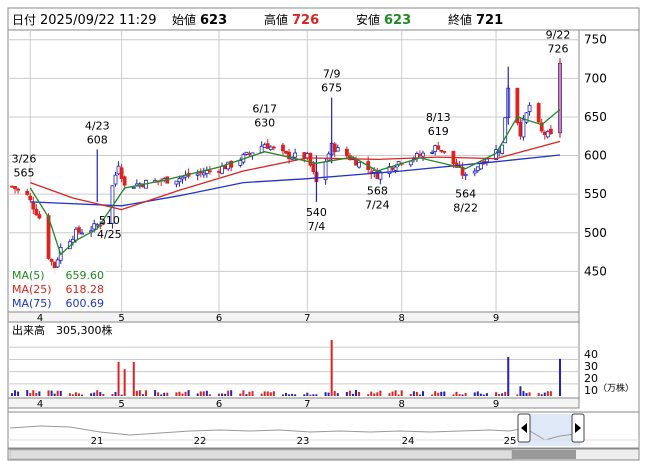  What do you see at coordinates (109, 227) in the screenshot?
I see `annotation-4-25: 5104/25` at bounding box center [109, 227].